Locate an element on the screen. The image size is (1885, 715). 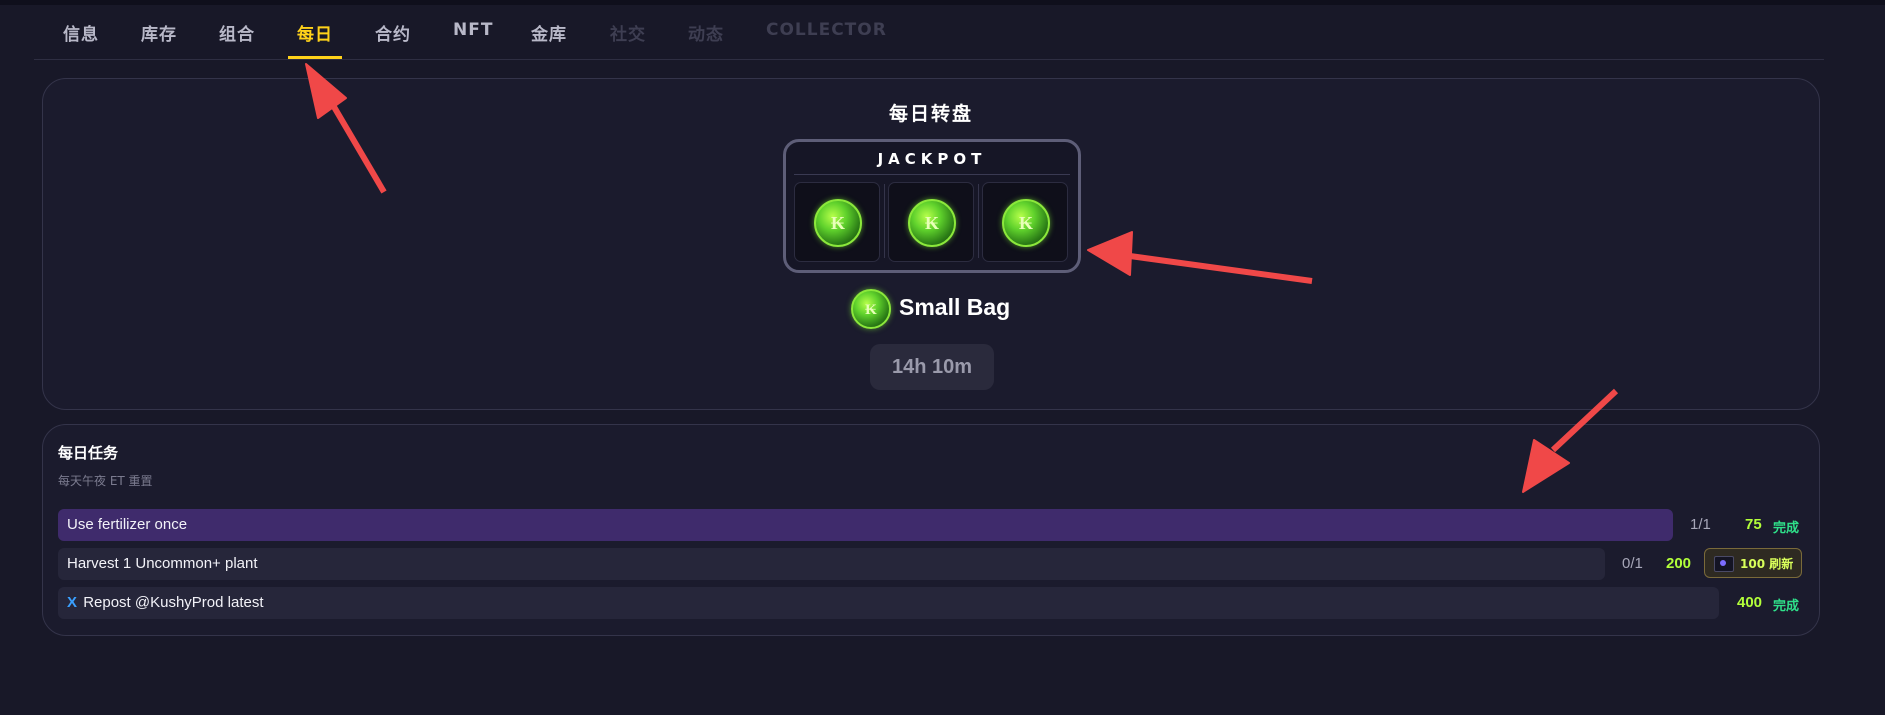
tab-combo: 组合 is located at coordinates (237, 32).